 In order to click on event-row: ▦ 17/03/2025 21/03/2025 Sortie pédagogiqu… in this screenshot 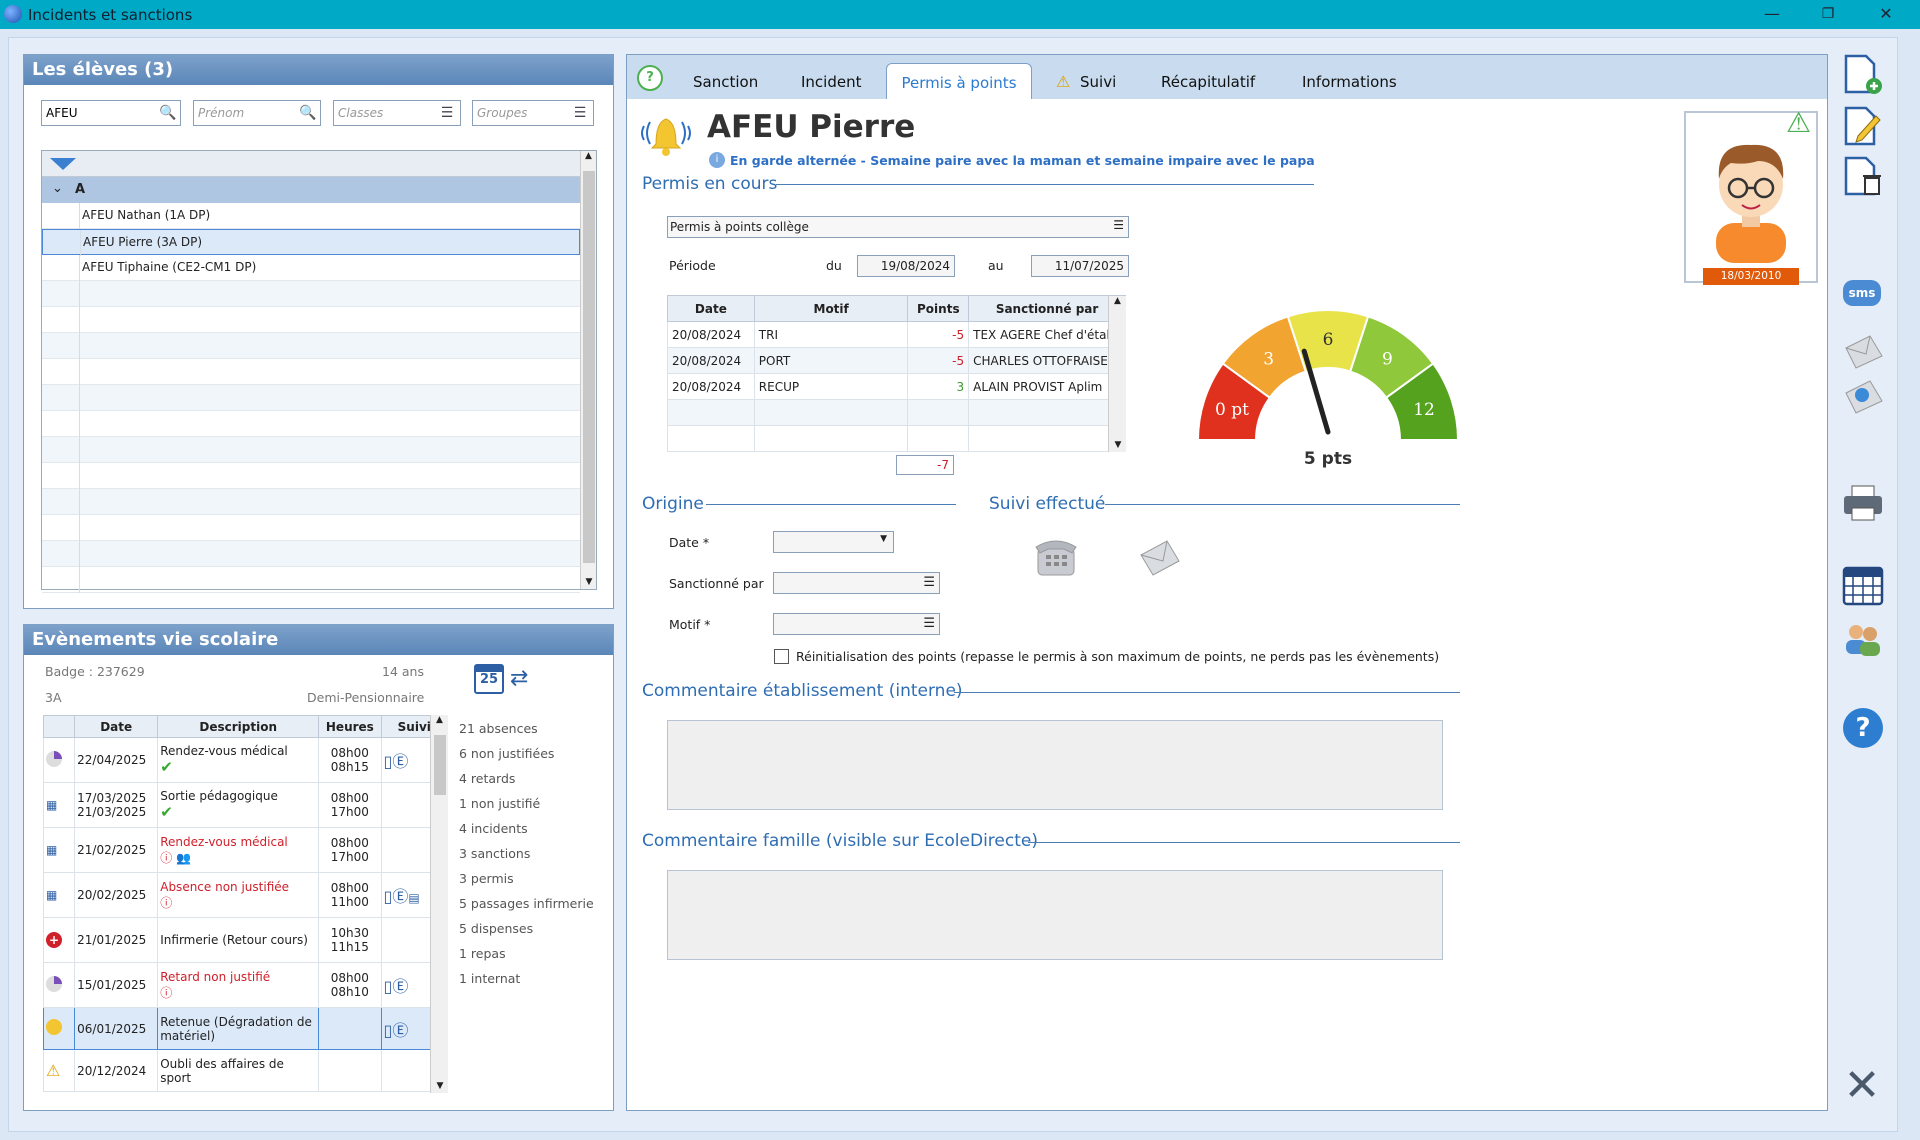, I will do `click(245, 805)`.